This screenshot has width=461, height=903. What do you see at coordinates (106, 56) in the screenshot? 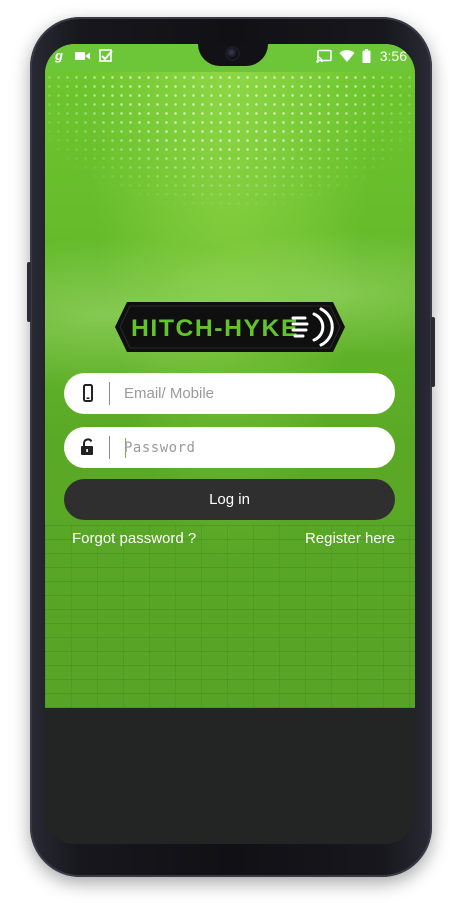
I see `checkbox-icon` at bounding box center [106, 56].